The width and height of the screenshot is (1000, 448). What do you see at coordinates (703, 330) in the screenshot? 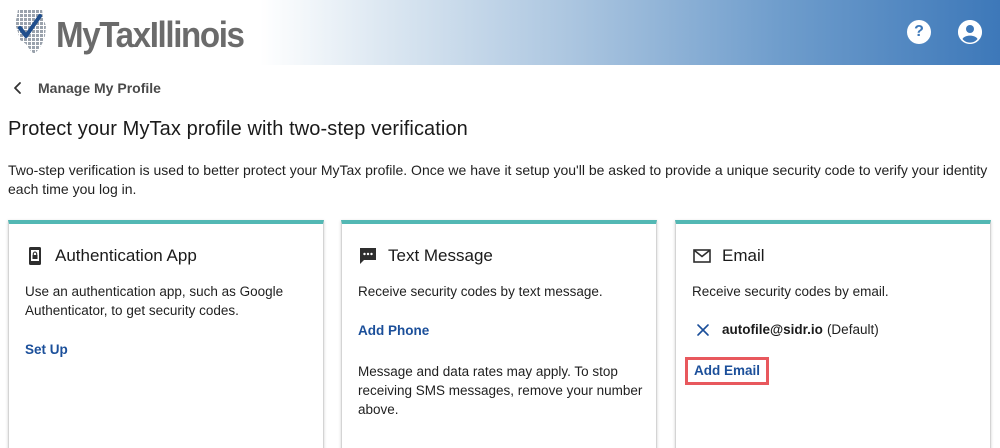
I see `close-icon` at bounding box center [703, 330].